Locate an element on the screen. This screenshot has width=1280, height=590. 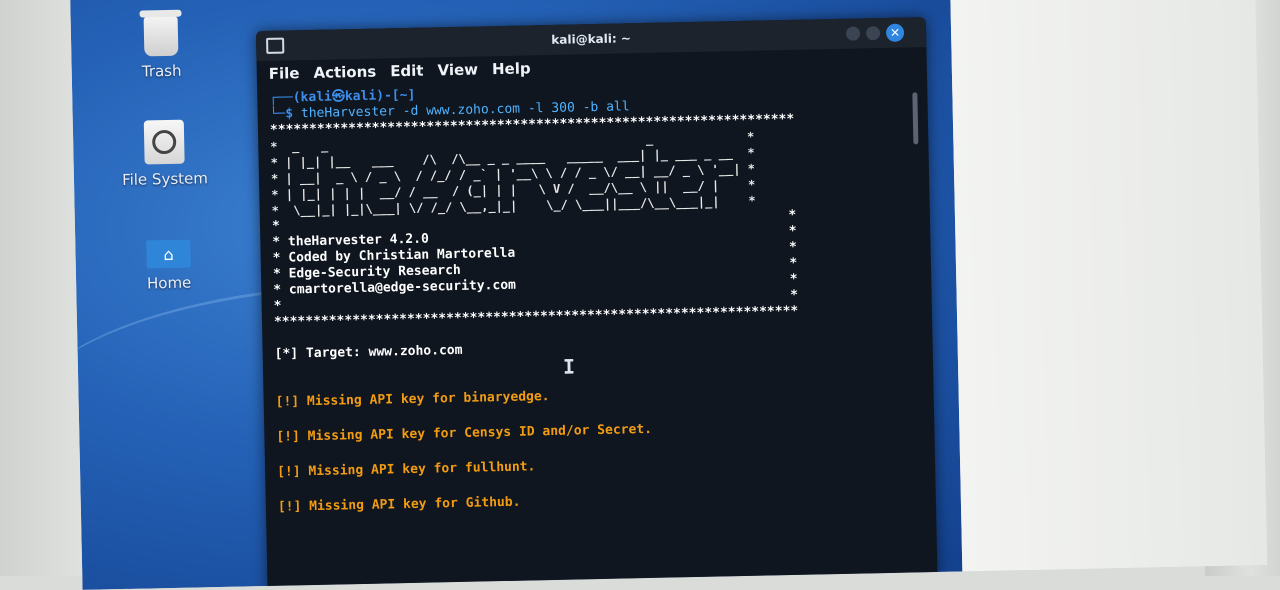
desktop-icon-label: File System is located at coordinates (165, 179).